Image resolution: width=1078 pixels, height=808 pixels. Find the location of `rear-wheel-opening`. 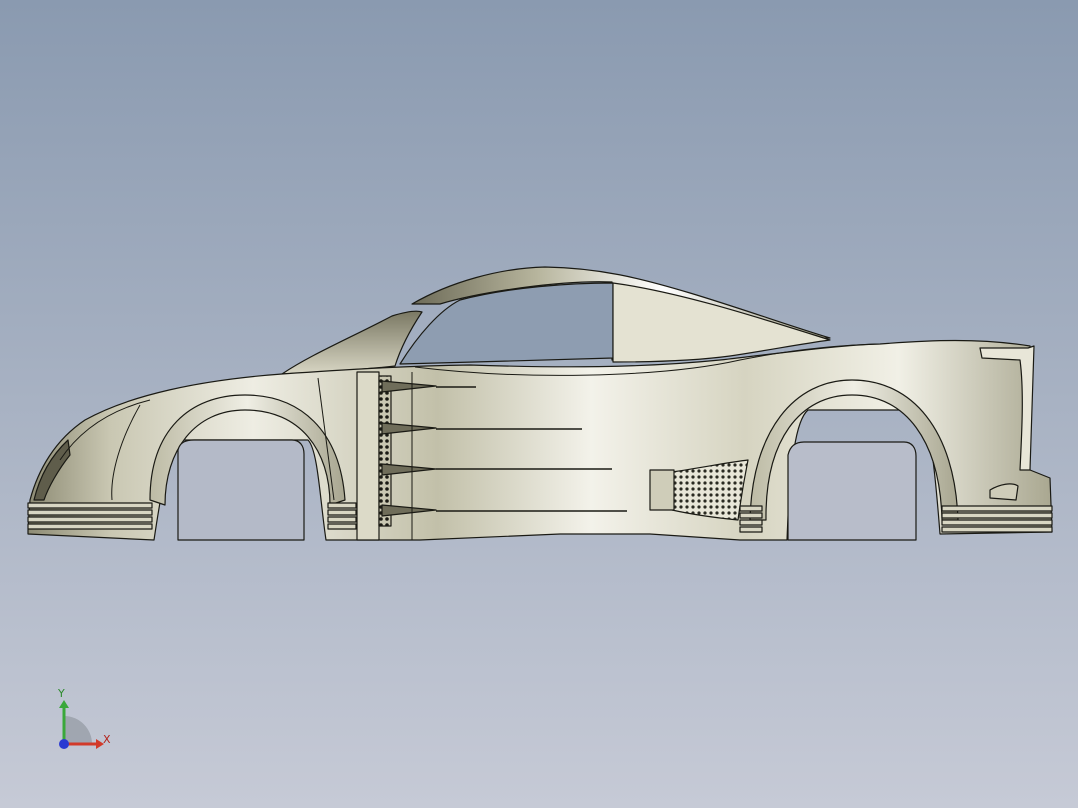

rear-wheel-opening is located at coordinates (852, 491).